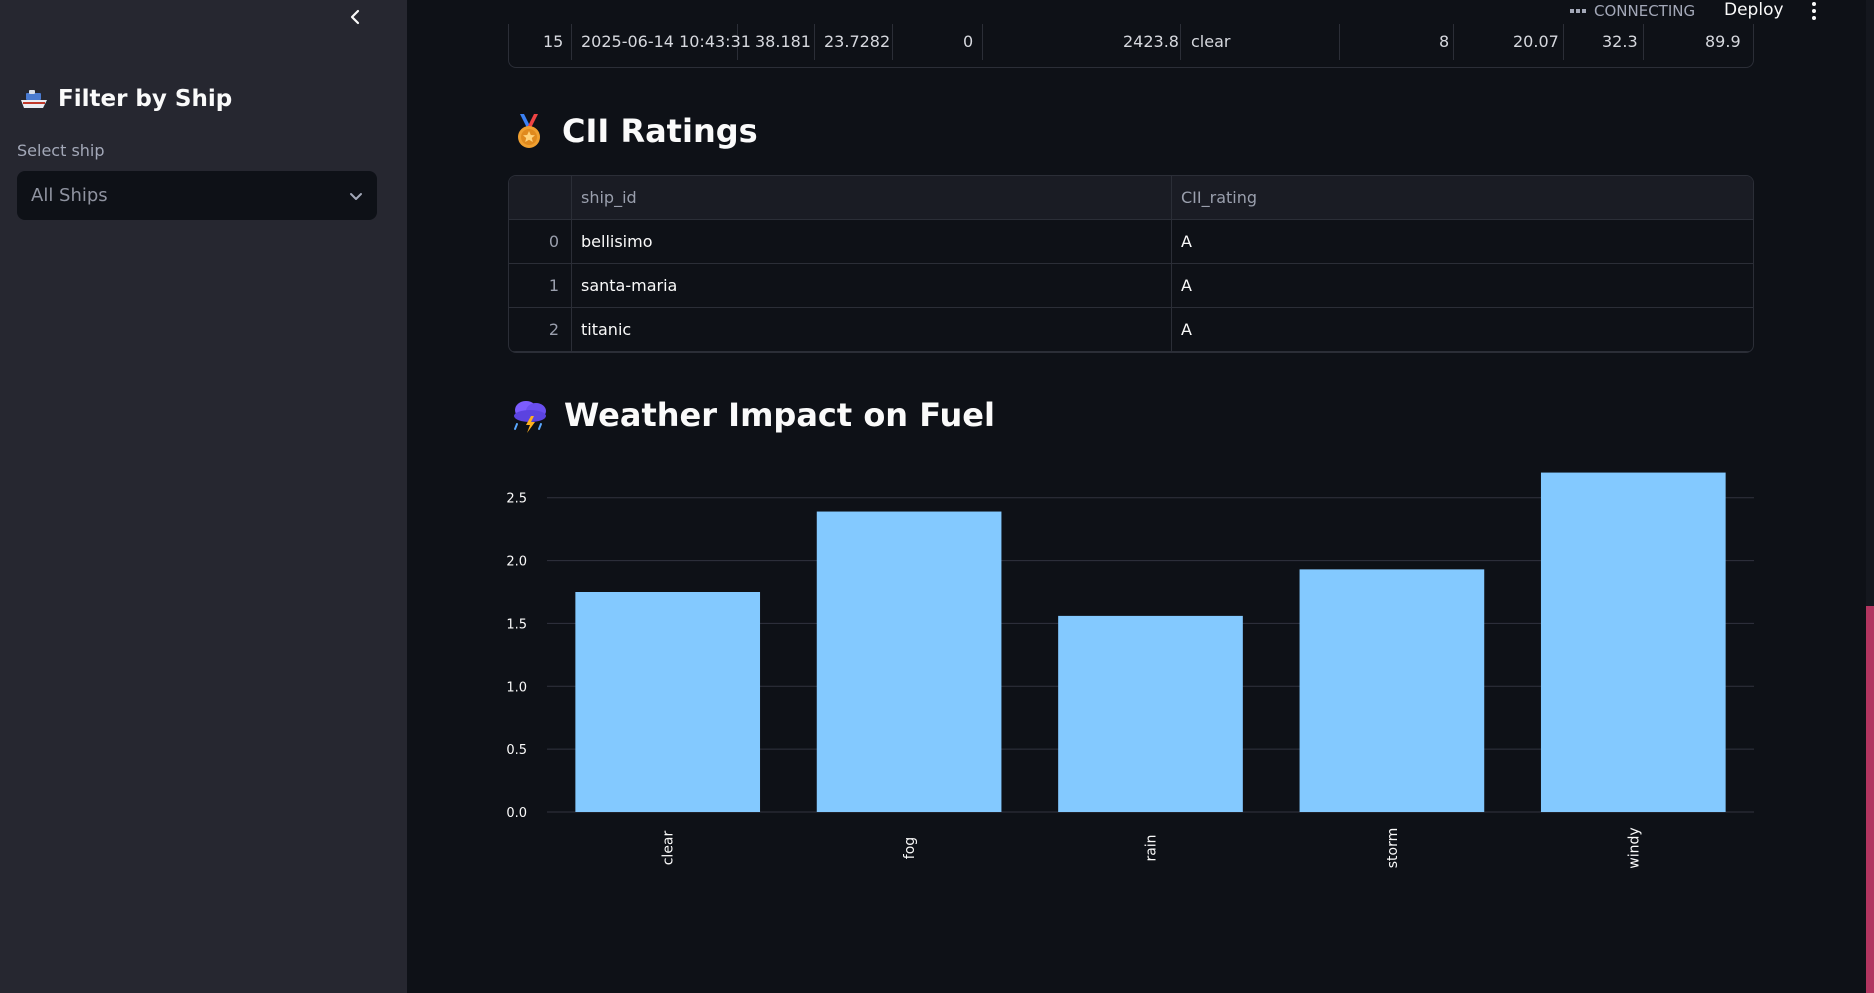 The image size is (1874, 993). Describe the element at coordinates (197, 195) in the screenshot. I see `ship-select: All Ships` at that location.